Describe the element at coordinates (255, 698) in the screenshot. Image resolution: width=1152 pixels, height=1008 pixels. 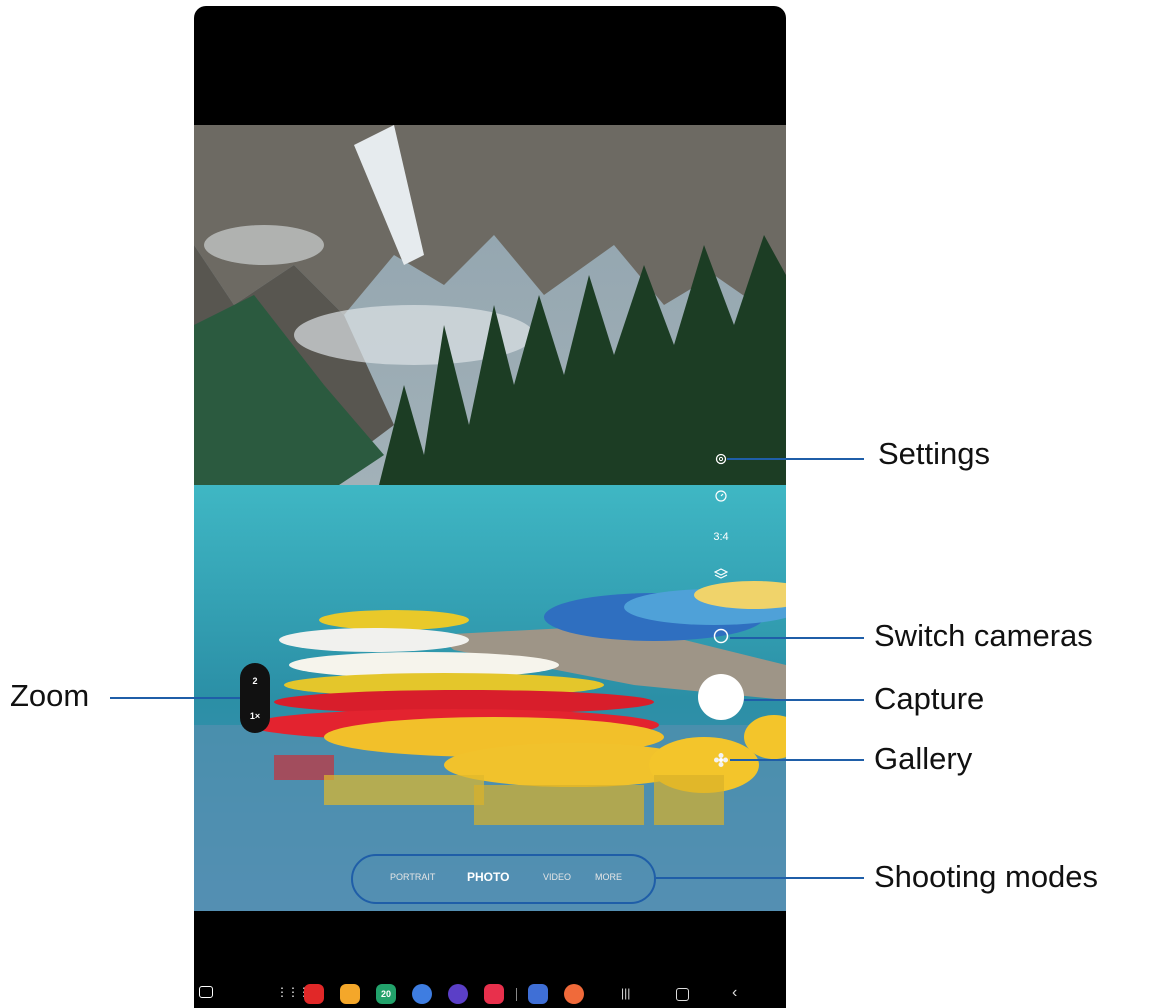
I see `zoom-control: 2 1×` at that location.